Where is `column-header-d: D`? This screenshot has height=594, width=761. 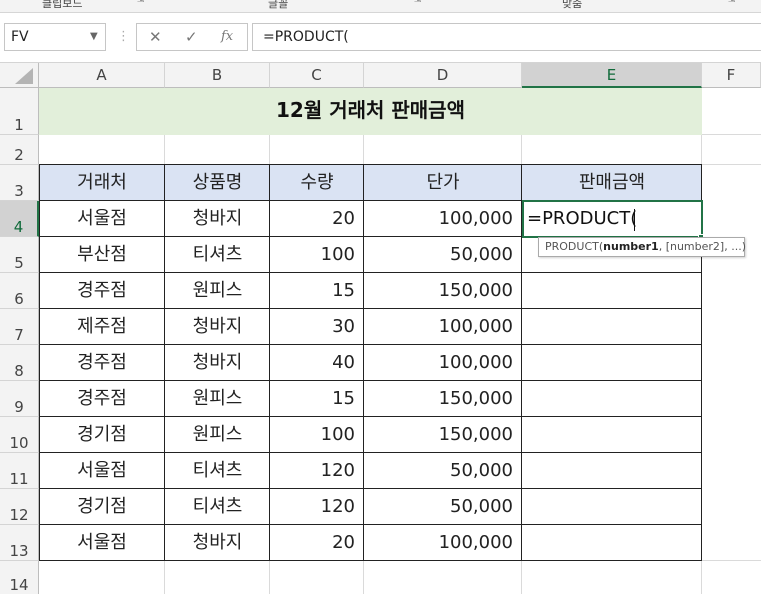 column-header-d: D is located at coordinates (443, 75).